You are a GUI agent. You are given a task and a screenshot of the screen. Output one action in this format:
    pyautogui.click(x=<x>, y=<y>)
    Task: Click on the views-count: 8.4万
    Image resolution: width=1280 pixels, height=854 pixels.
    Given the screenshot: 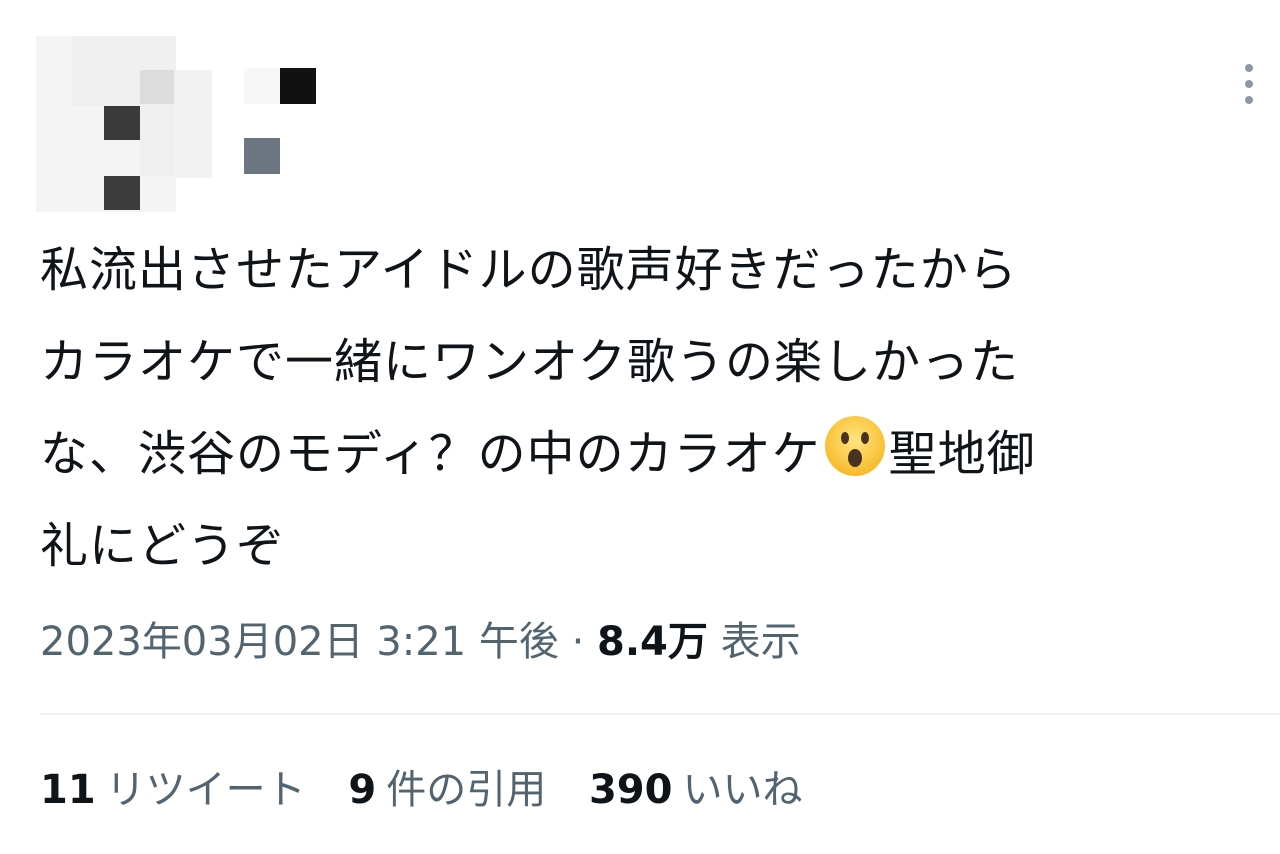 What is the action you would take?
    pyautogui.click(x=652, y=642)
    